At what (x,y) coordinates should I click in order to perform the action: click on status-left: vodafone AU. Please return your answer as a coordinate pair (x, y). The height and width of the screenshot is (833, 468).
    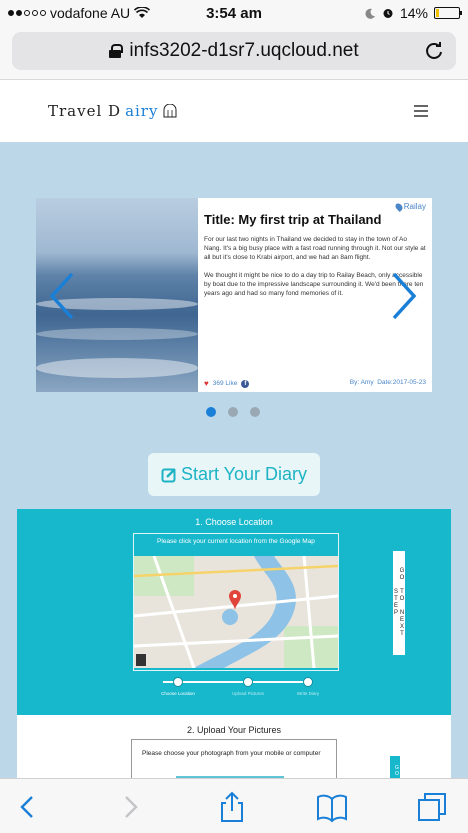
    Looking at the image, I should click on (79, 13).